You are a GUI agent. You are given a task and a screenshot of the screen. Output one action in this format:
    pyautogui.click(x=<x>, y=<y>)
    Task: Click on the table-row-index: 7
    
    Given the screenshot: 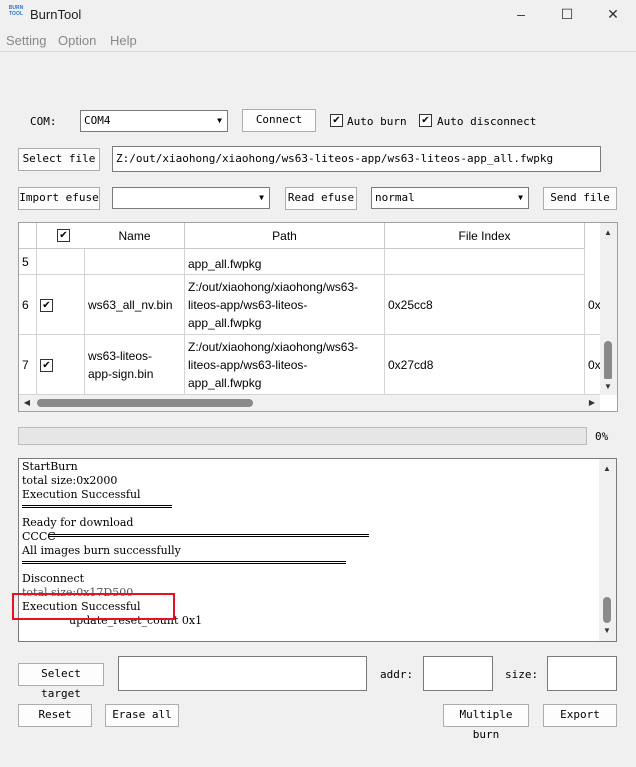 What is the action you would take?
    pyautogui.click(x=28, y=365)
    